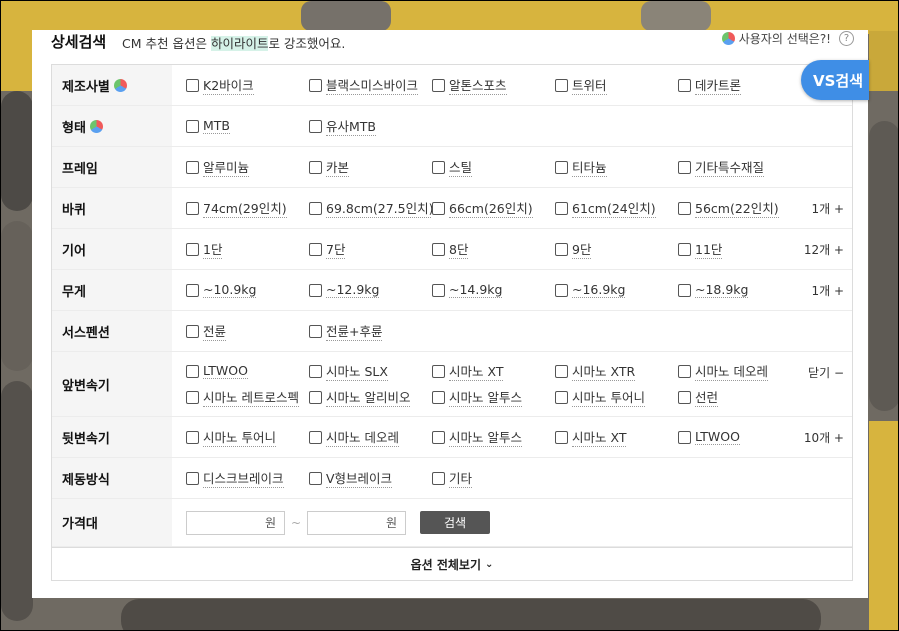 This screenshot has height=631, width=899. What do you see at coordinates (370, 249) in the screenshot?
I see `filter-option: 7단` at bounding box center [370, 249].